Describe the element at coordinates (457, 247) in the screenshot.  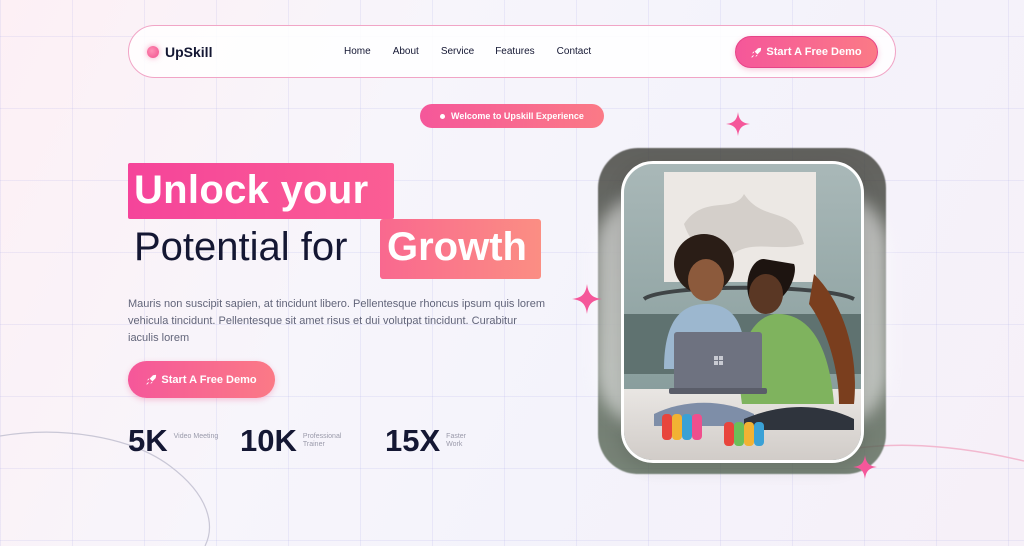
I see `headline-highlight: Growth` at that location.